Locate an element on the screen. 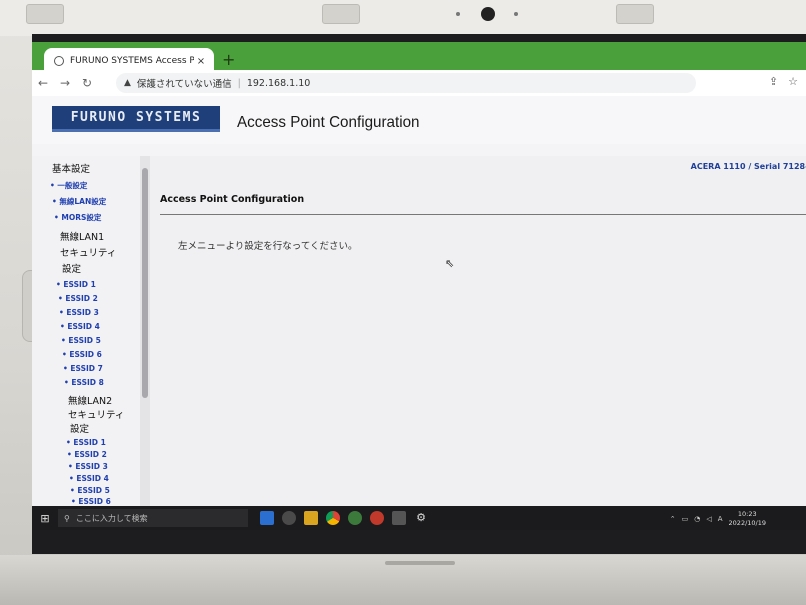 The height and width of the screenshot is (605, 806). sidebar-item-lan2-essid-3: ESSID 3 is located at coordinates (87, 466).